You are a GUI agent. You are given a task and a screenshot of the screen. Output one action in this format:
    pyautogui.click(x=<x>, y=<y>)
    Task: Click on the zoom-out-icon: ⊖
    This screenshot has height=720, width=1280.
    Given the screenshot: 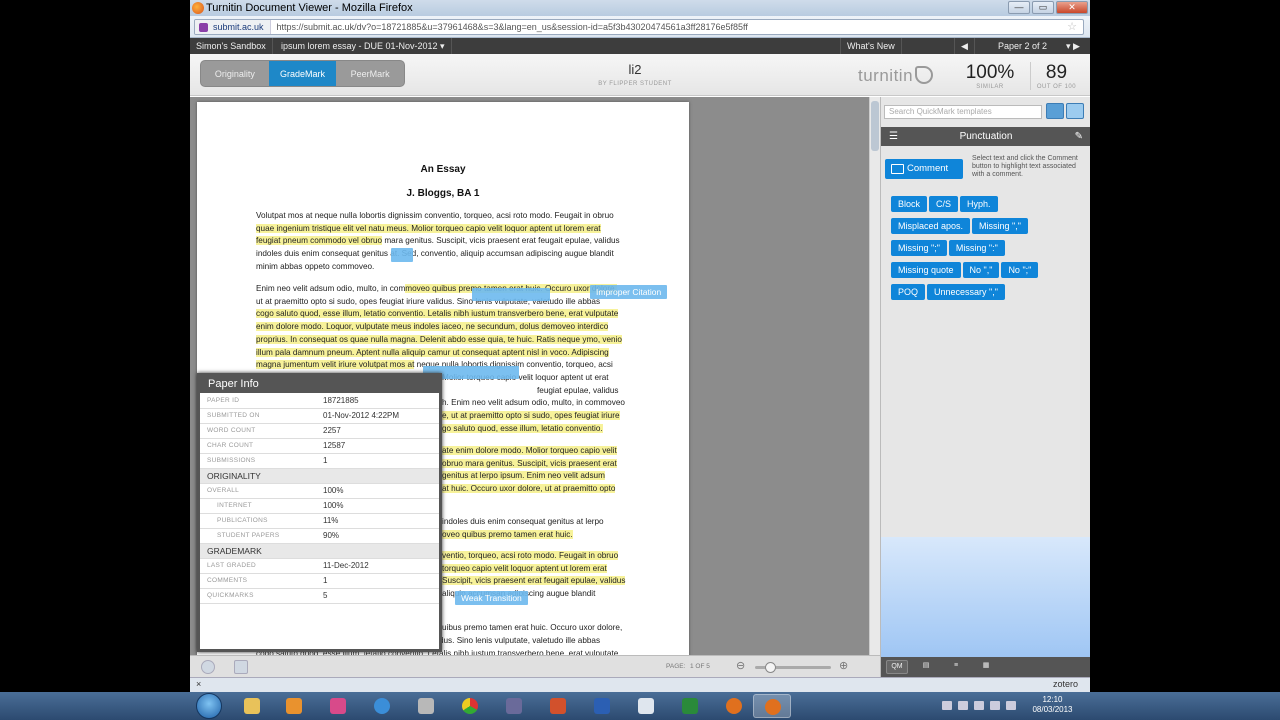 What is the action you would take?
    pyautogui.click(x=740, y=665)
    